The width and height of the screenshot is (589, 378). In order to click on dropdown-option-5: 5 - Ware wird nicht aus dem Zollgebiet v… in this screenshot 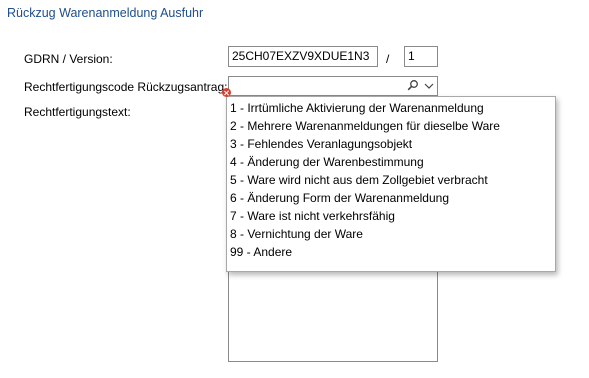, I will do `click(359, 180)`.